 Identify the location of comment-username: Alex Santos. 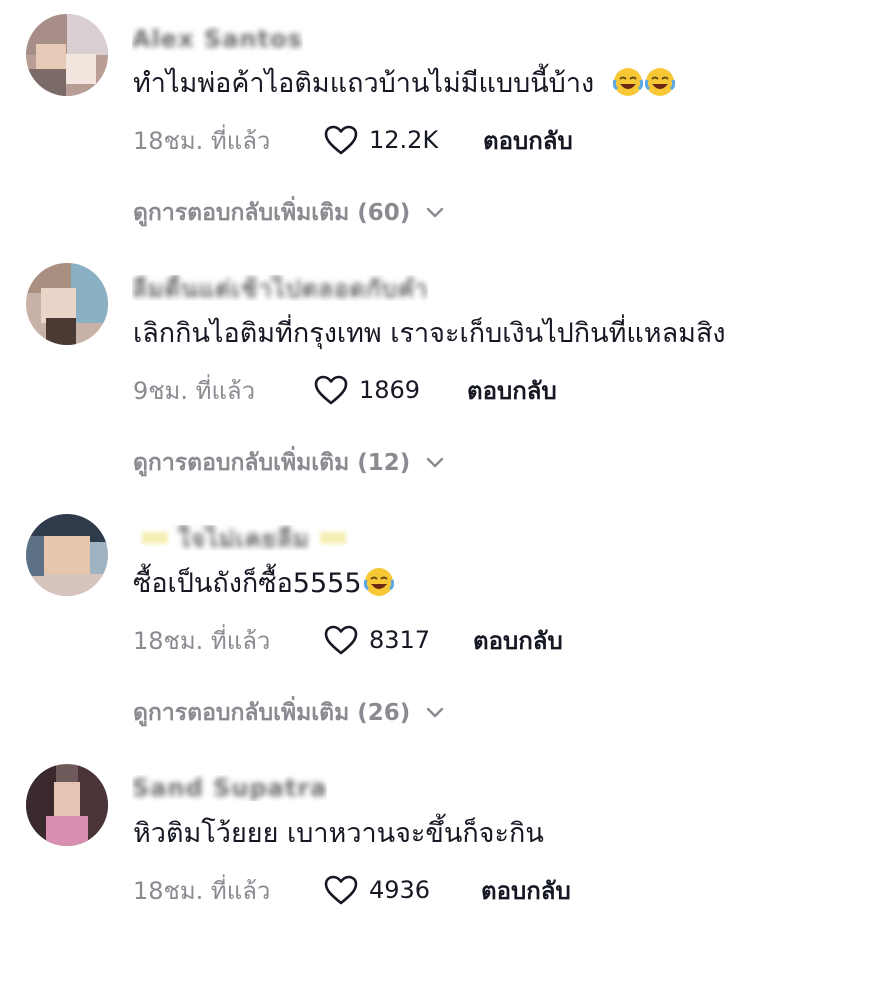
(217, 39).